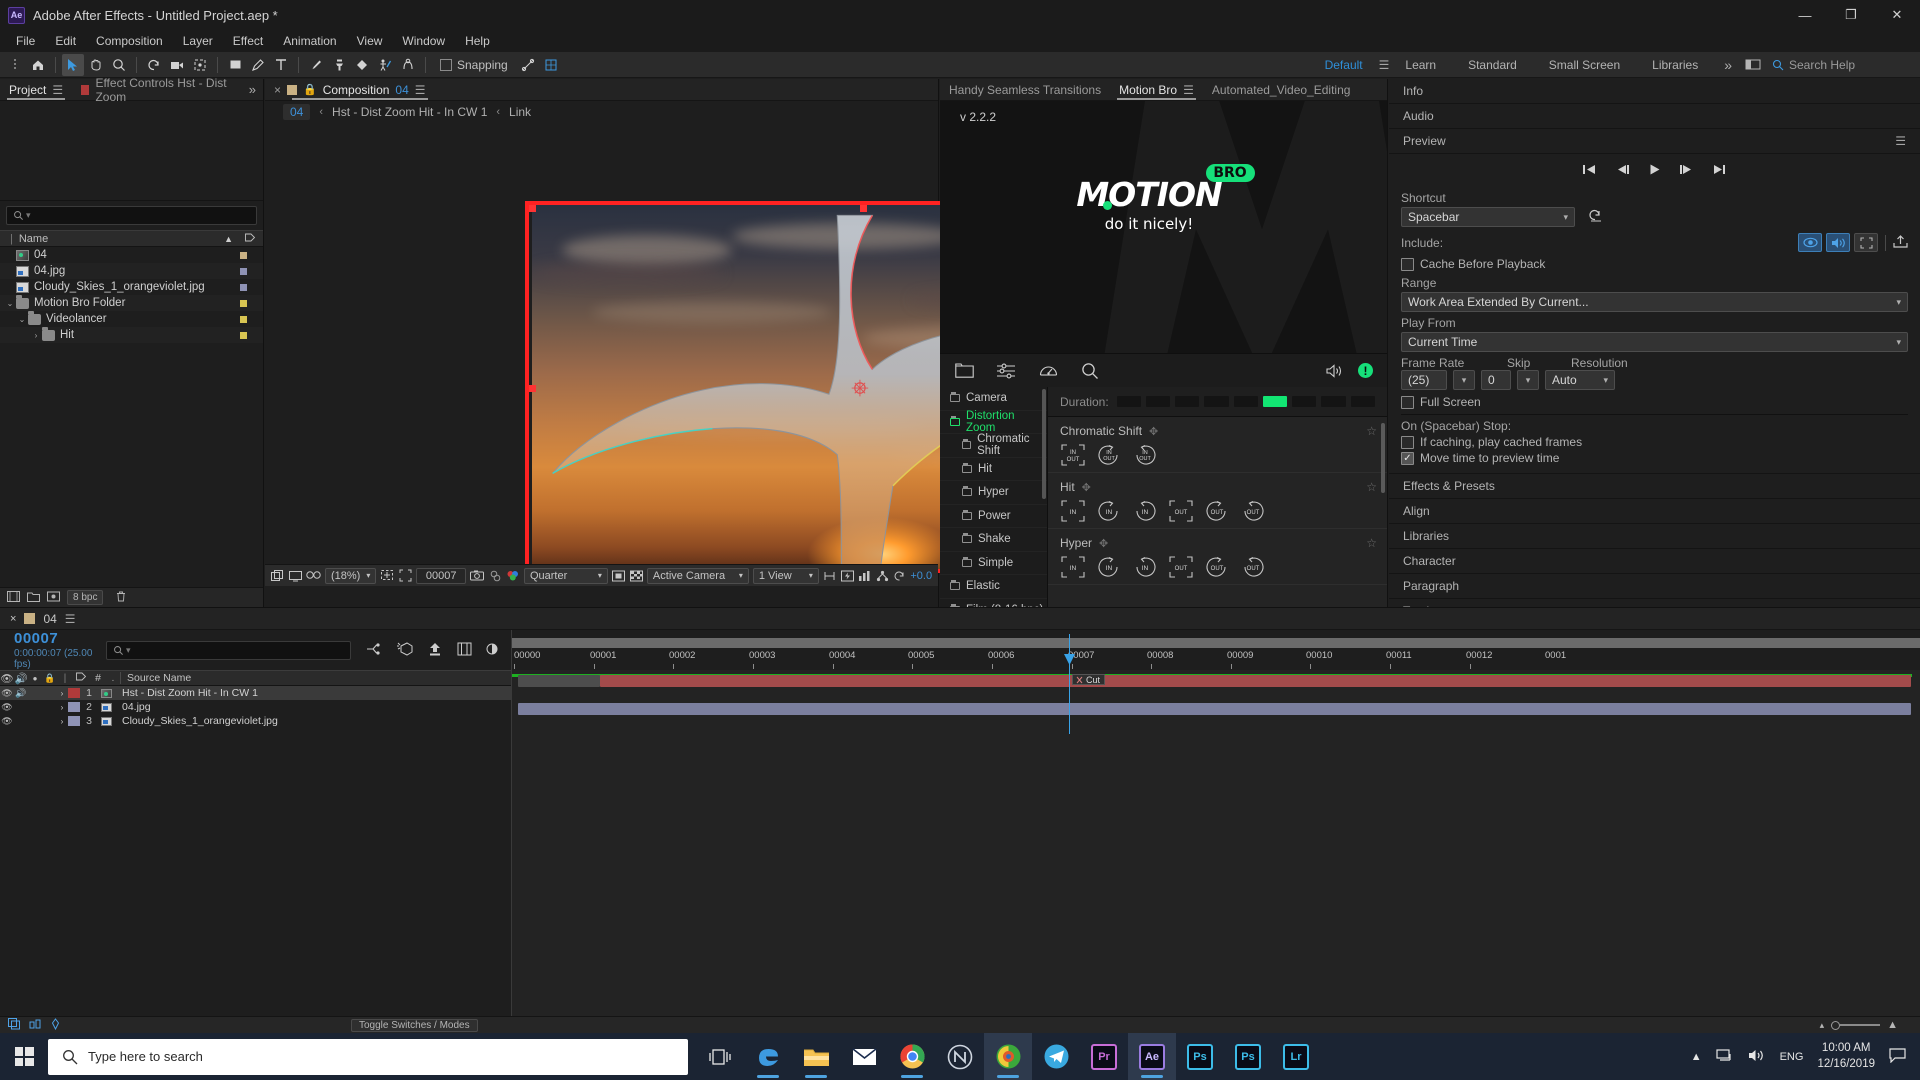 Image resolution: width=1920 pixels, height=1080 pixels. I want to click on range-select: Work Area Extended By Current... ▾, so click(1654, 302).